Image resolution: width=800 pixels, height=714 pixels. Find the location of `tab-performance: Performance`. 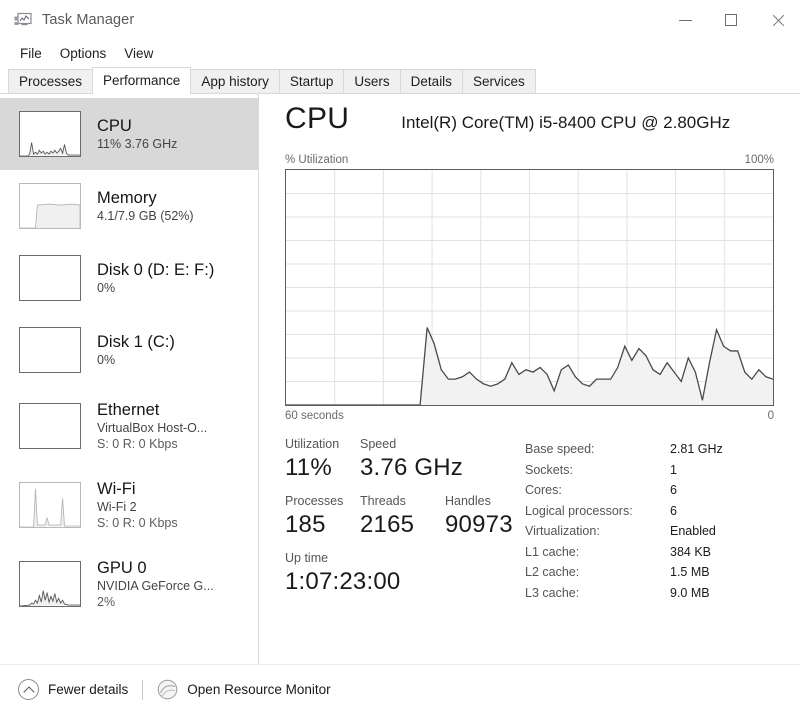

tab-performance: Performance is located at coordinates (142, 80).